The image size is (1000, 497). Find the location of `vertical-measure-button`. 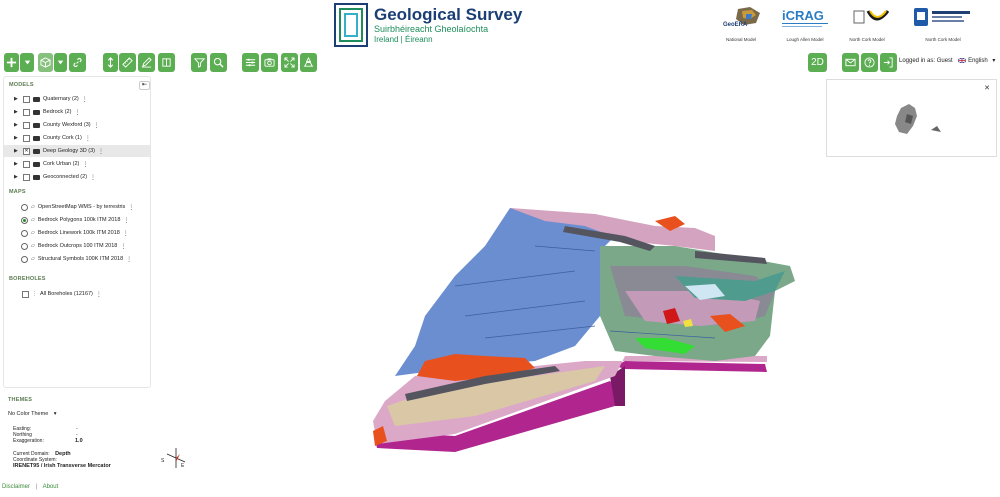

vertical-measure-button is located at coordinates (110, 62).